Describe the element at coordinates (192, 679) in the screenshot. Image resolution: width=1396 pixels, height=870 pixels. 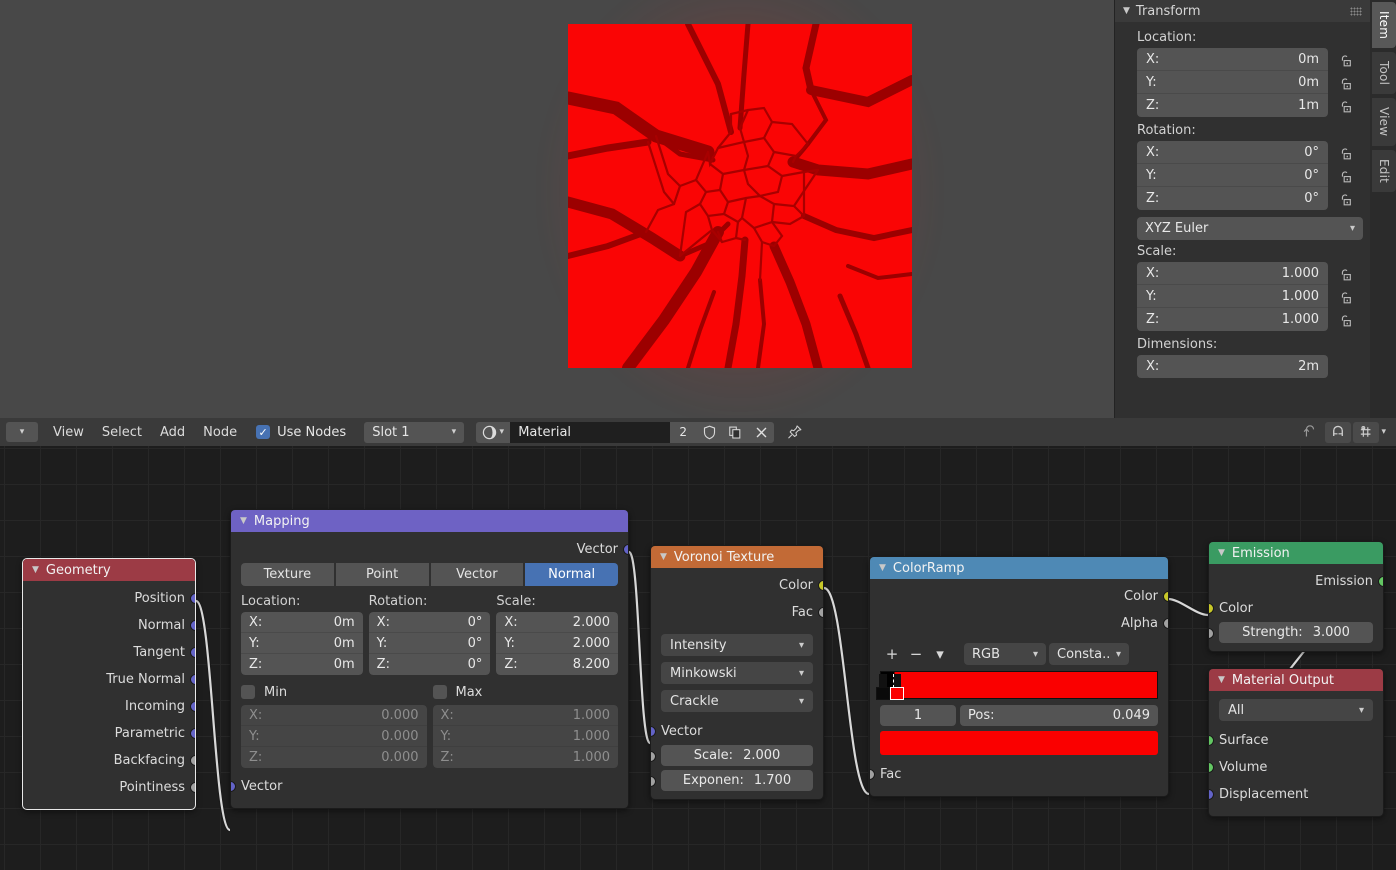
I see `socket-true-normal` at that location.